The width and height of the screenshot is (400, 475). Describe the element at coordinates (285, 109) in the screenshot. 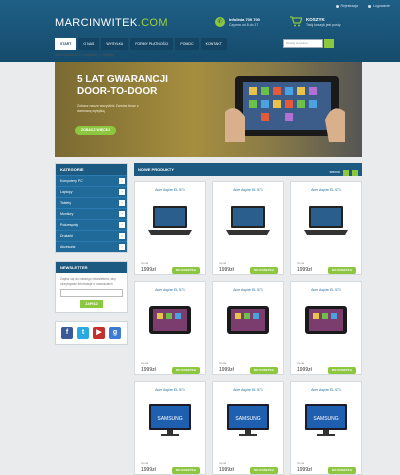

I see `tablet-image` at that location.